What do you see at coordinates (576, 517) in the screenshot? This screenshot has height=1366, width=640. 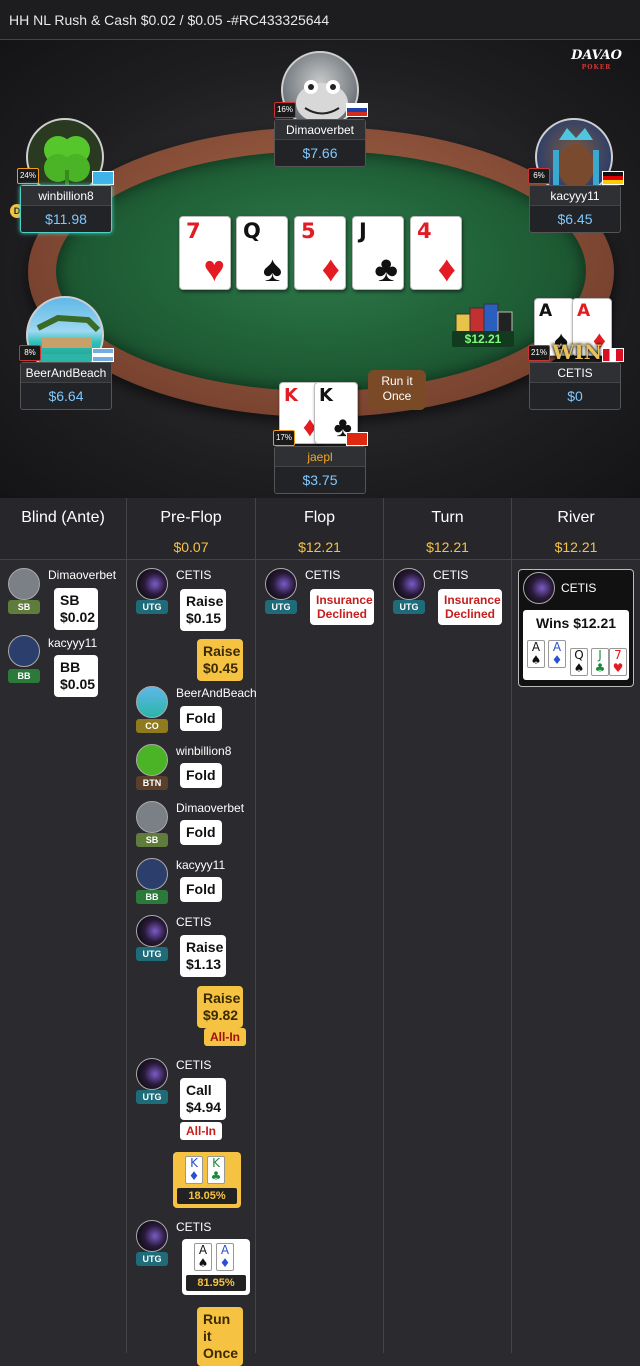 I see `column-title: River` at bounding box center [576, 517].